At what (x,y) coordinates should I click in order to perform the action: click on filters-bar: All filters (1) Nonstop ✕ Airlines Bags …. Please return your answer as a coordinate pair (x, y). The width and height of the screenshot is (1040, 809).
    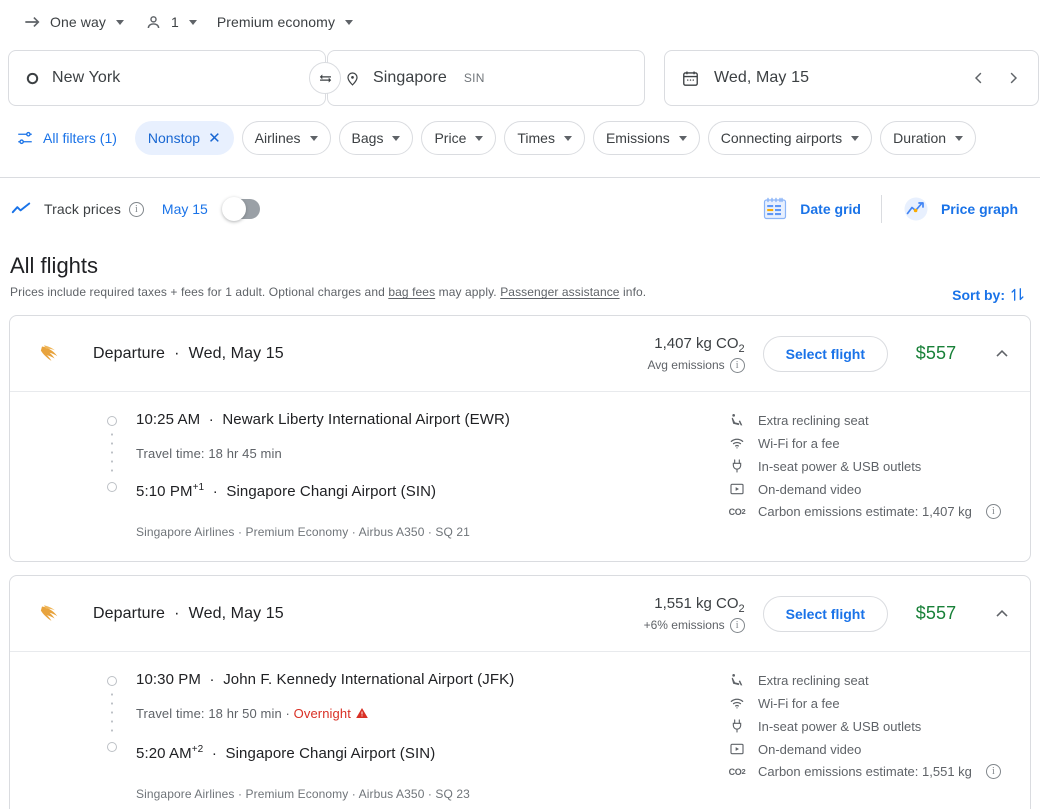
    Looking at the image, I should click on (520, 131).